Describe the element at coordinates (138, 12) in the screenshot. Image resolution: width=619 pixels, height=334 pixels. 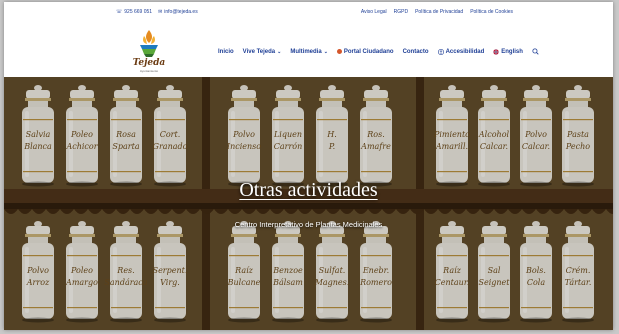
I see `phone-number: 925 669 051` at that location.